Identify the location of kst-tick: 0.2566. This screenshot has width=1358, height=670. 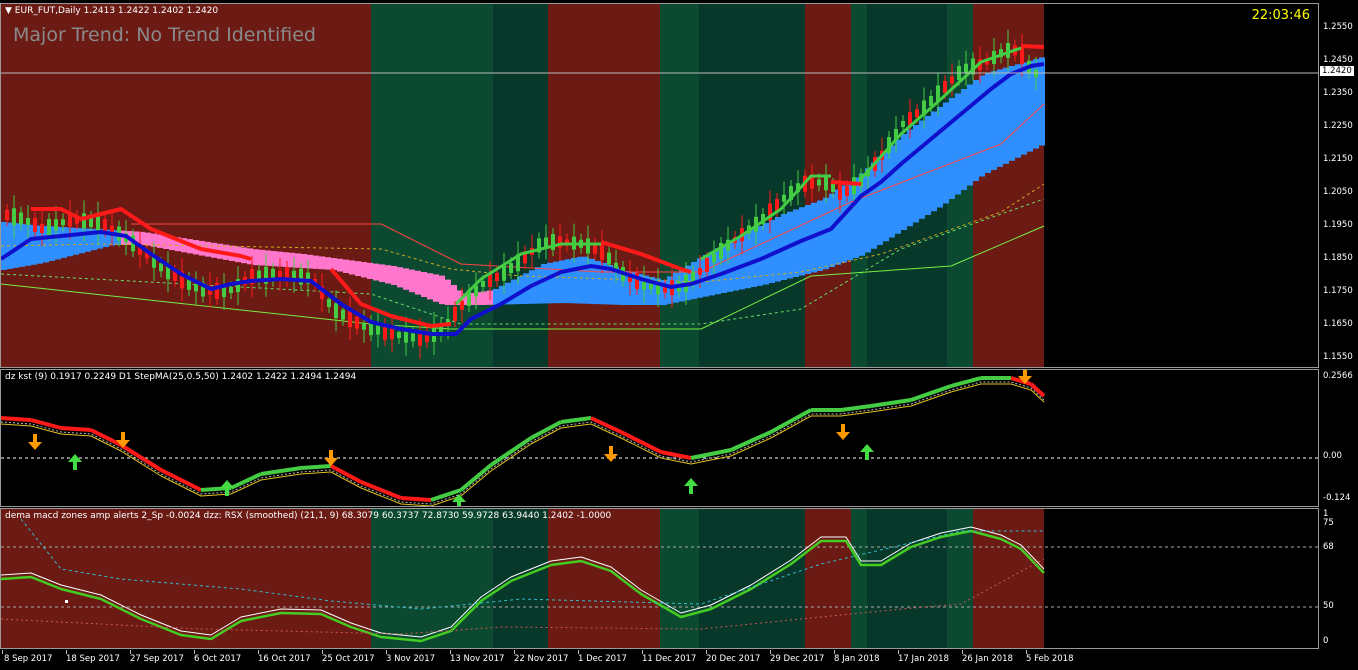
(1338, 376).